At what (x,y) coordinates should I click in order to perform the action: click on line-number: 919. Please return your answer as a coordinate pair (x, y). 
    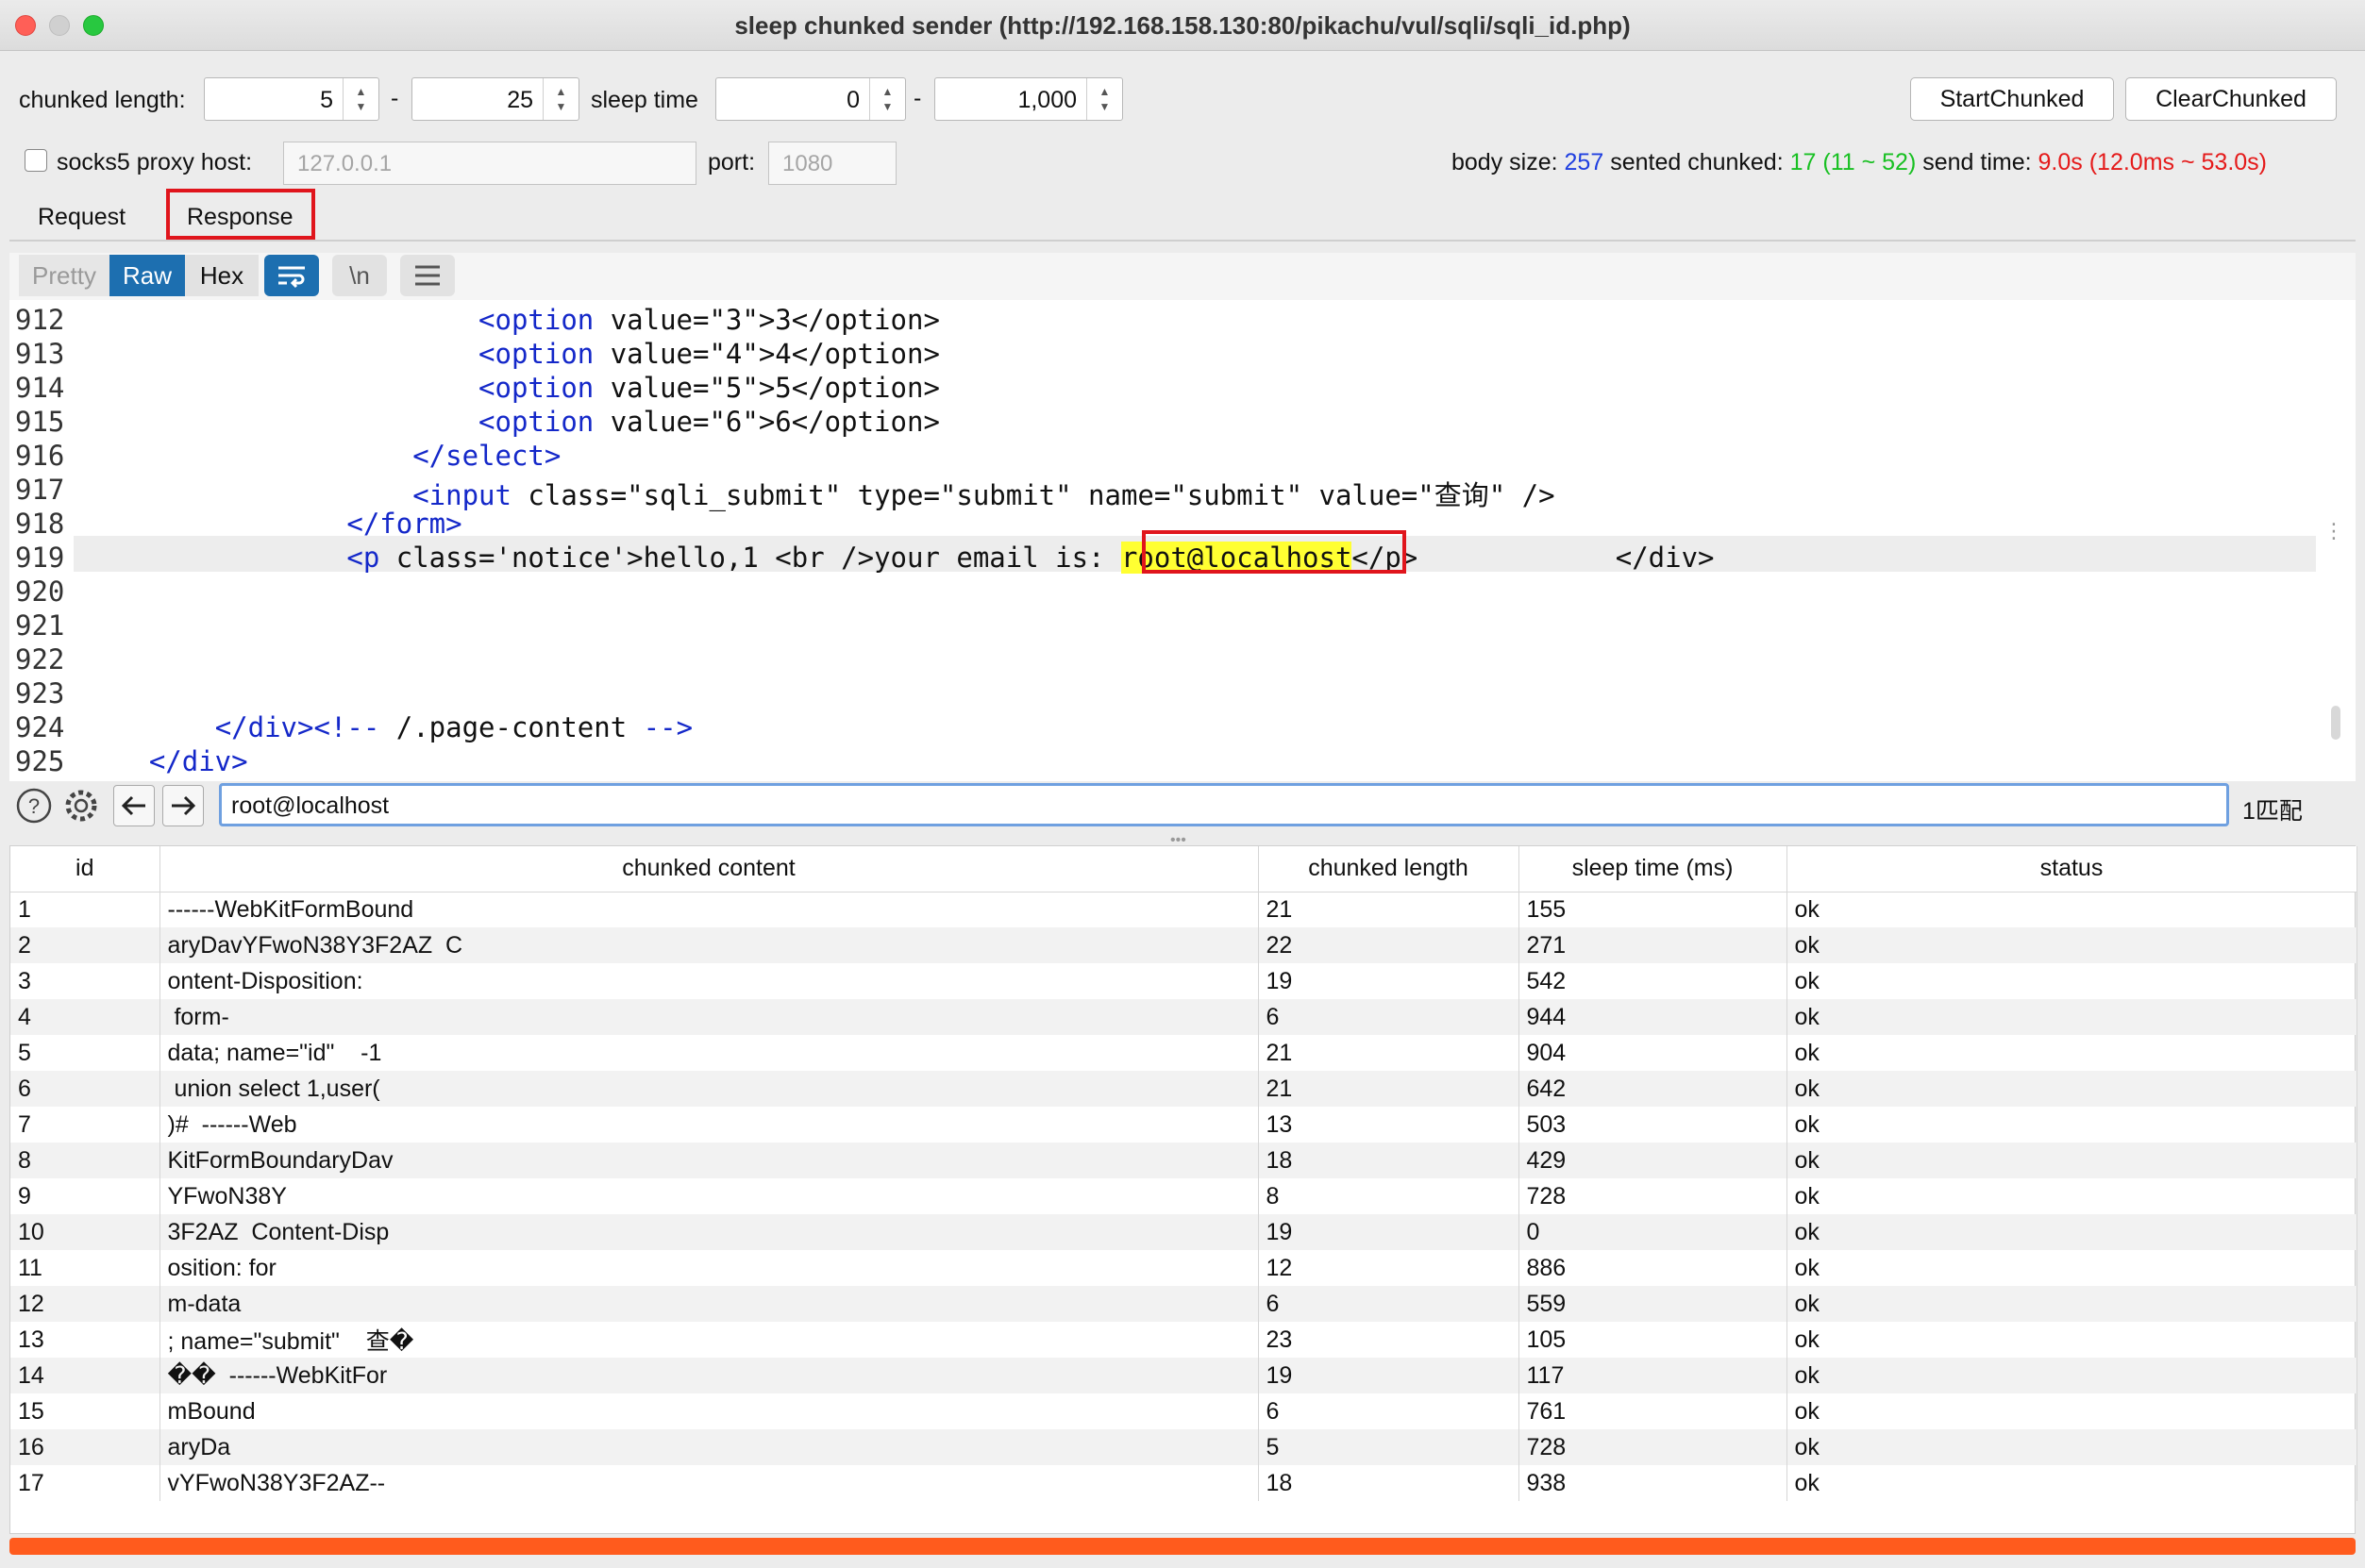
    Looking at the image, I should click on (40, 558).